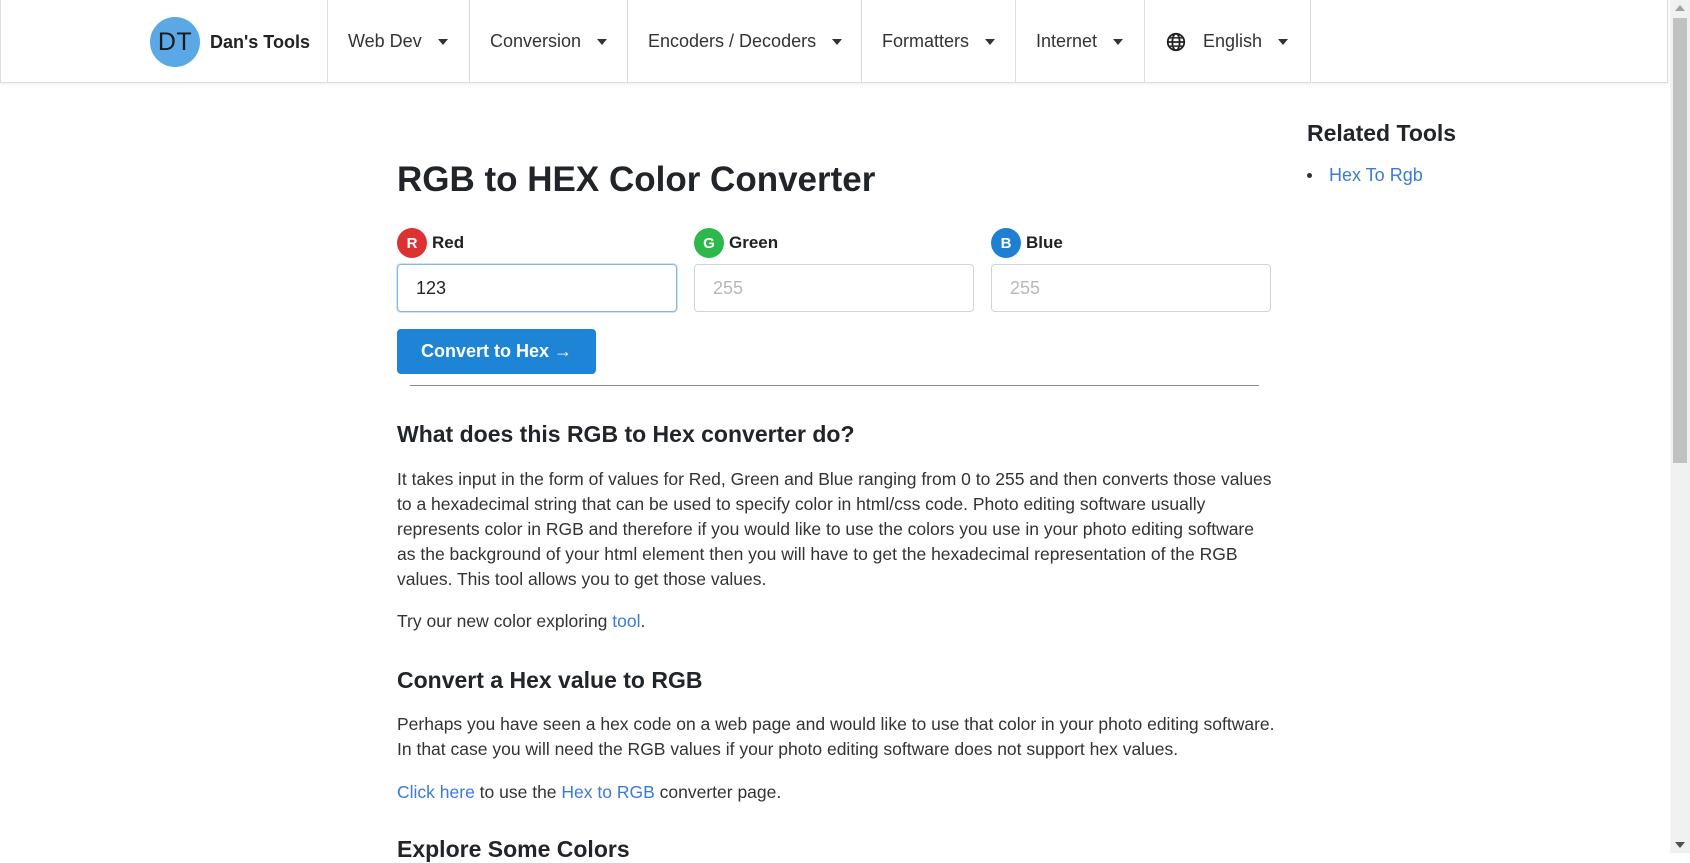  I want to click on nav-divider, so click(1310, 41).